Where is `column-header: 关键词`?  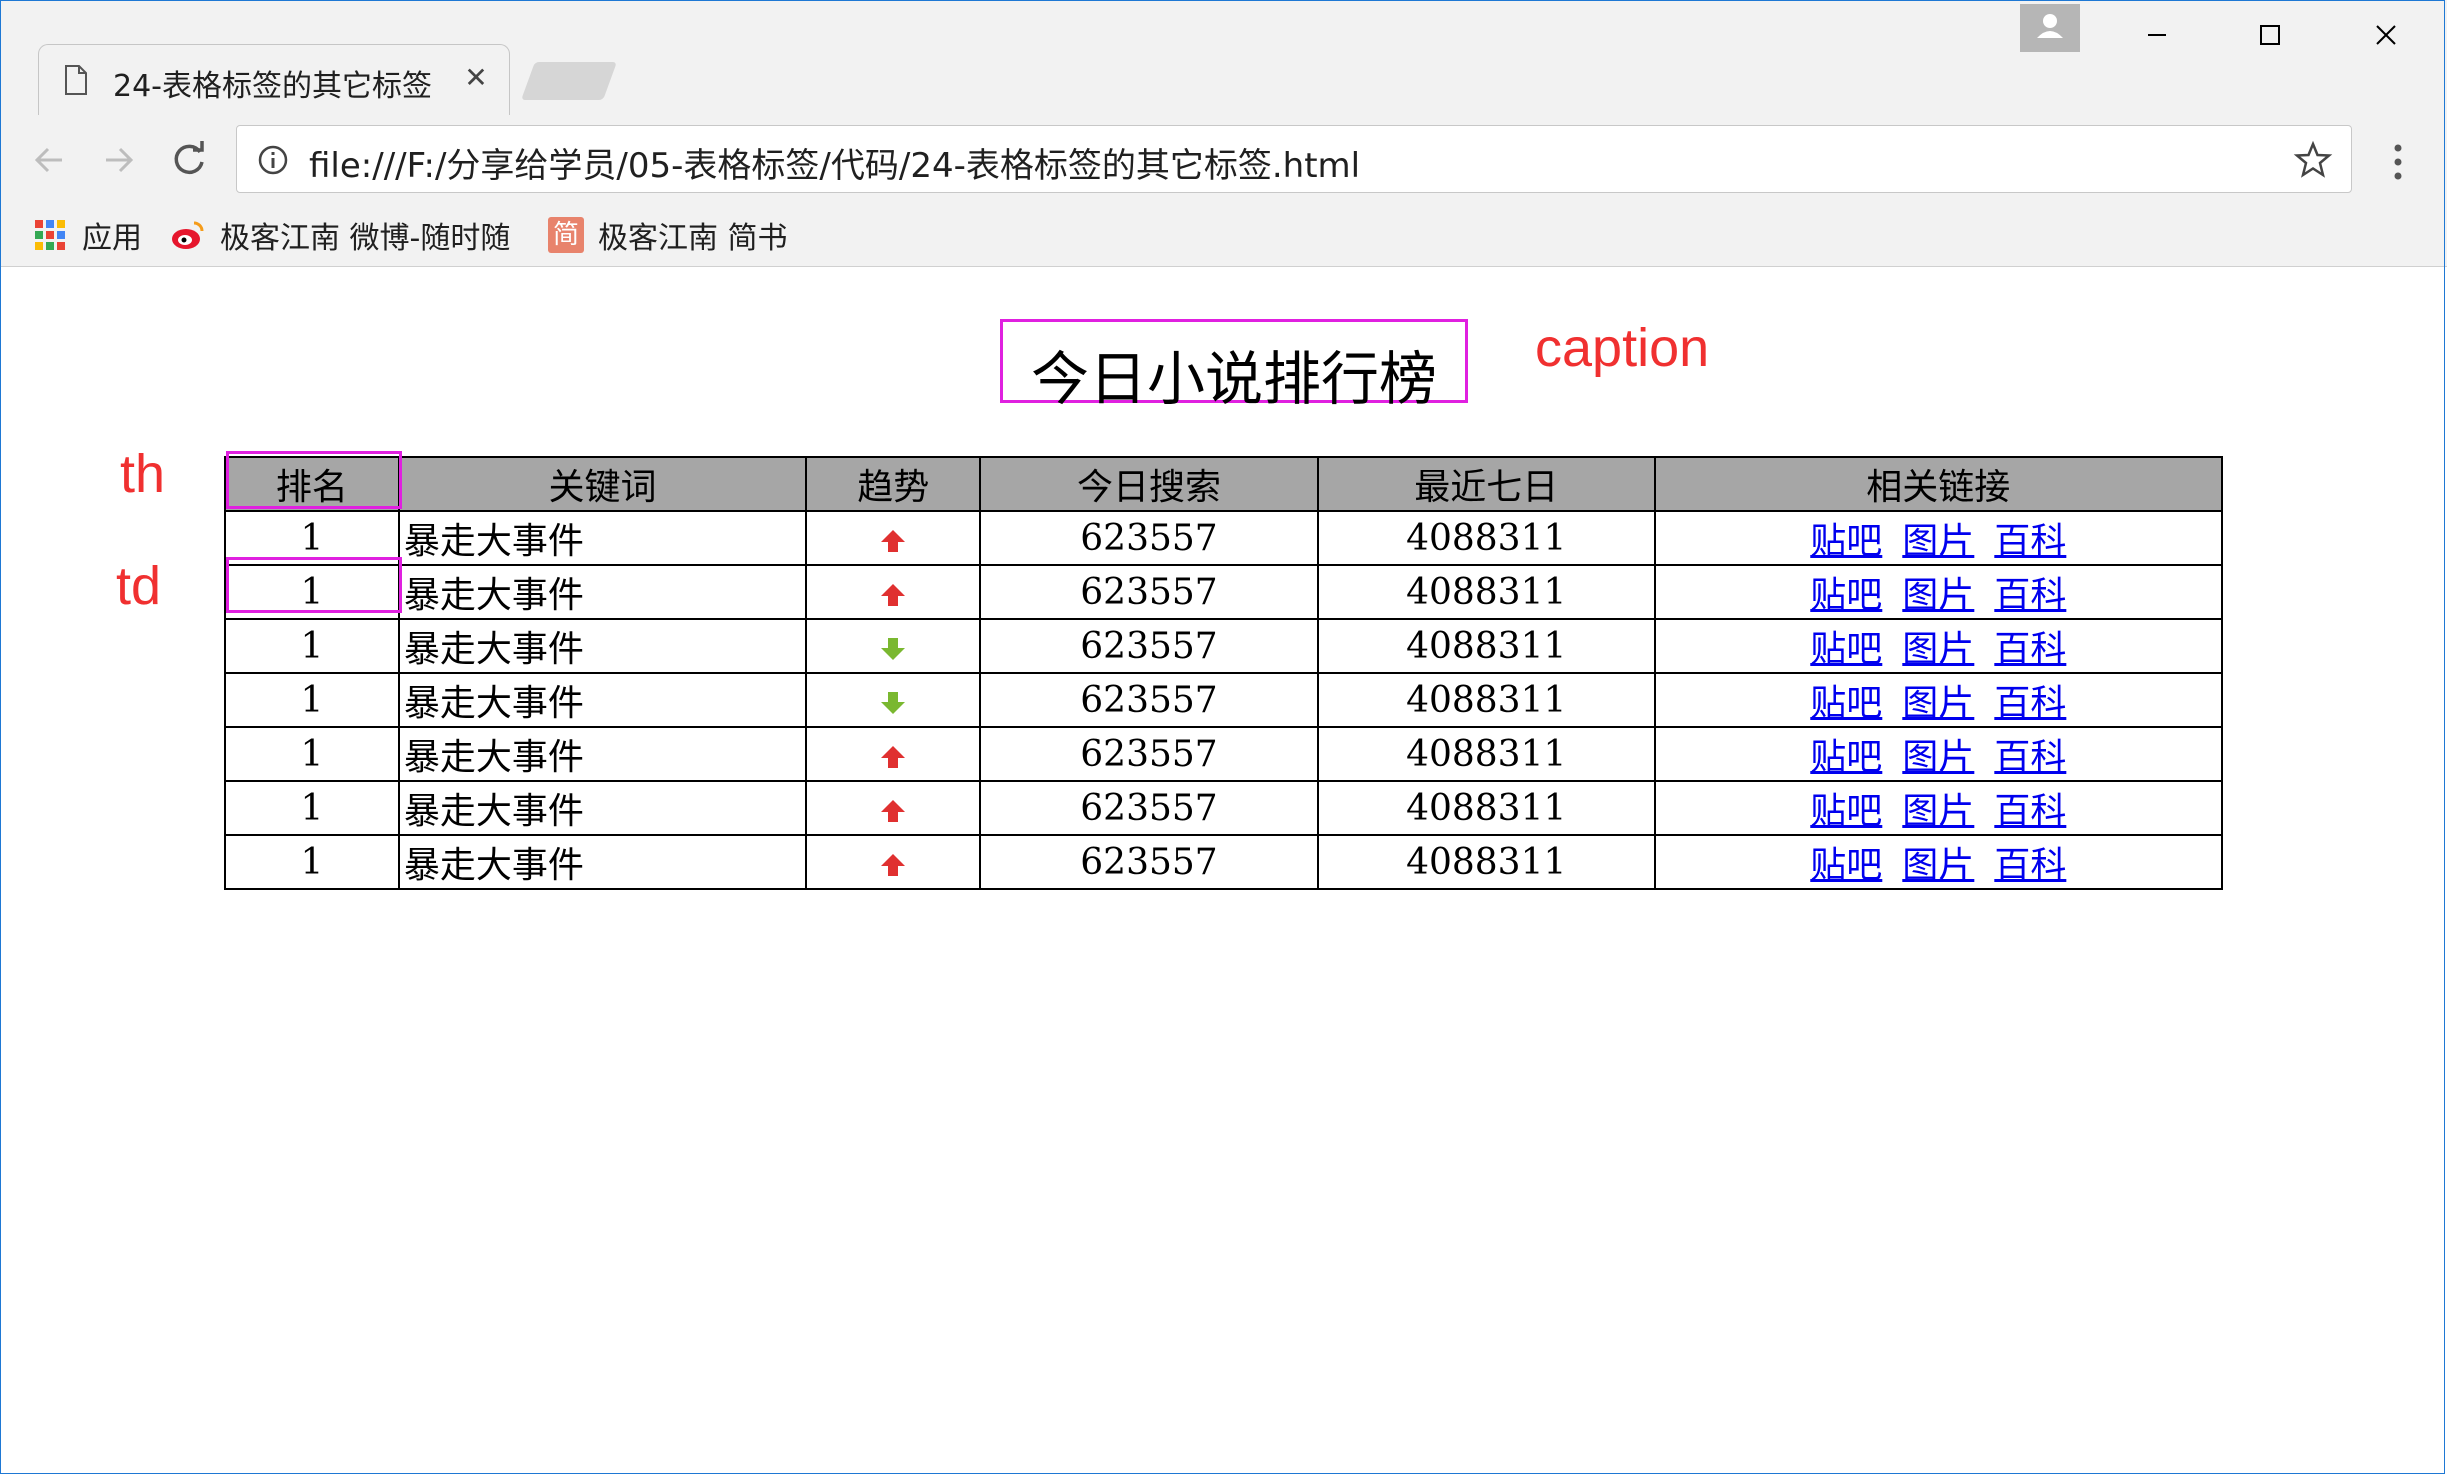
column-header: 关键词 is located at coordinates (602, 484).